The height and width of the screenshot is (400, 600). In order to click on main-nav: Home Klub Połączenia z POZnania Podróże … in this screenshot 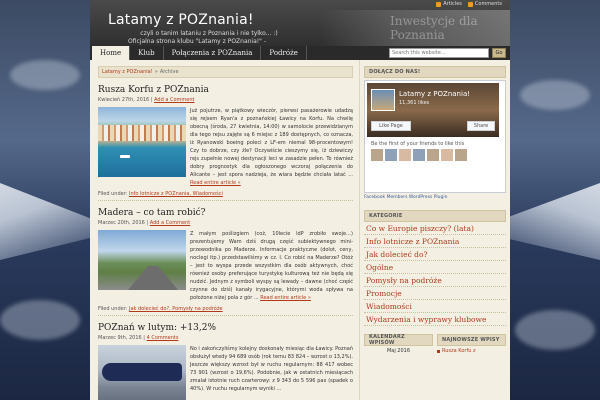, I will do `click(300, 53)`.